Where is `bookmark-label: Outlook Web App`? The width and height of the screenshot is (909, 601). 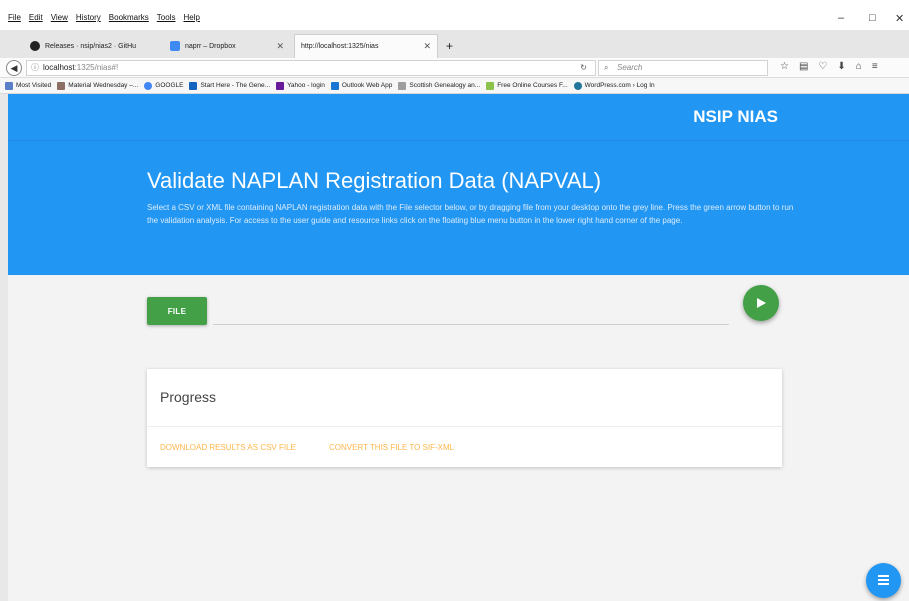
bookmark-label: Outlook Web App is located at coordinates (367, 85).